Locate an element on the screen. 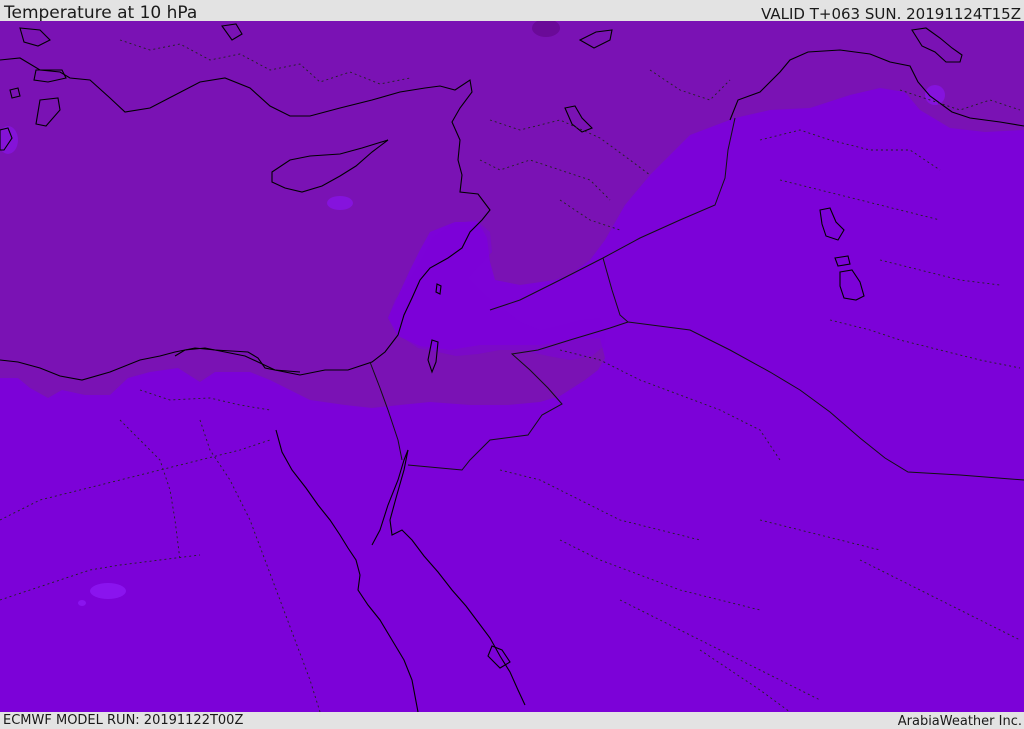  light-pocket-sahara-small is located at coordinates (82, 603).